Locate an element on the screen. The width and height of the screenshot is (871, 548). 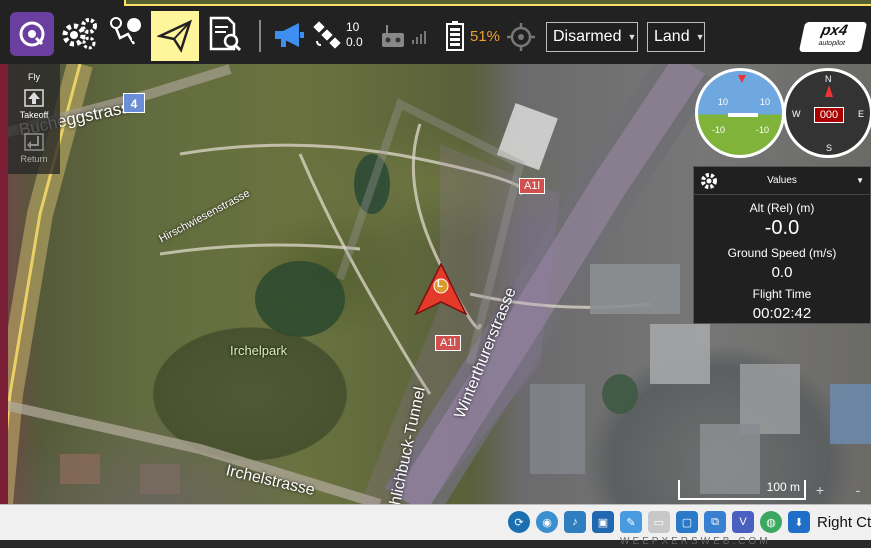
map-scale-bar: 100 m is located at coordinates (742, 490).